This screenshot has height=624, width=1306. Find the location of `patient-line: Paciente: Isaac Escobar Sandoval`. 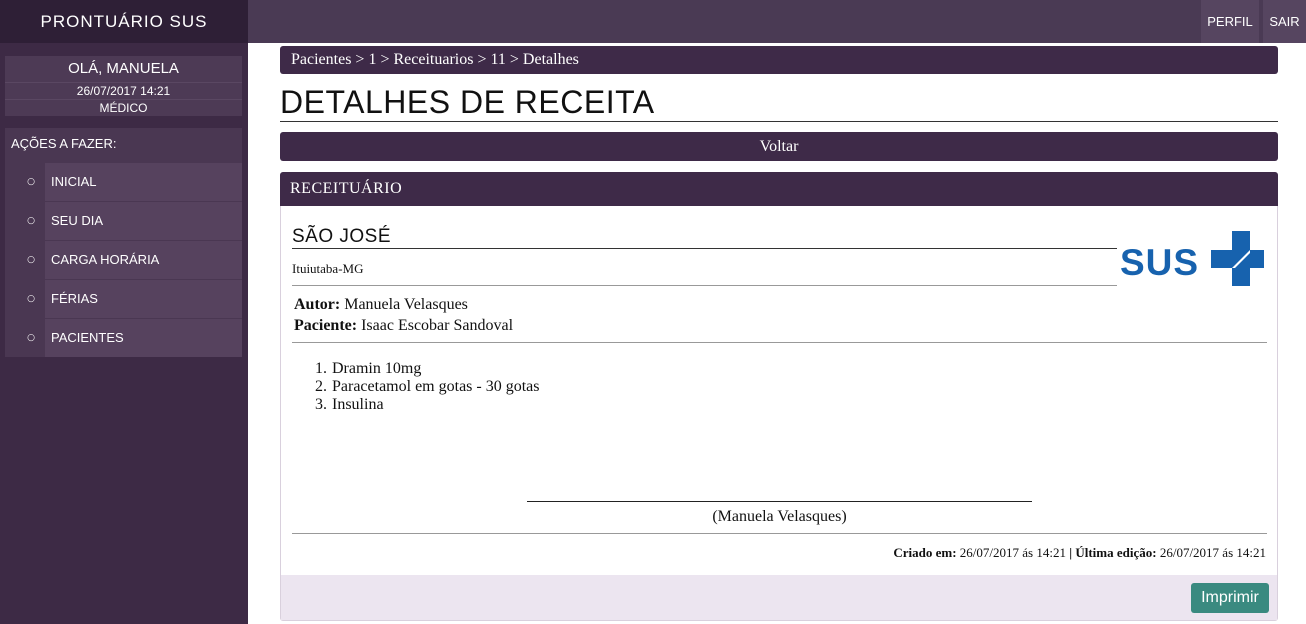

patient-line: Paciente: Isaac Escobar Sandoval is located at coordinates (403, 325).